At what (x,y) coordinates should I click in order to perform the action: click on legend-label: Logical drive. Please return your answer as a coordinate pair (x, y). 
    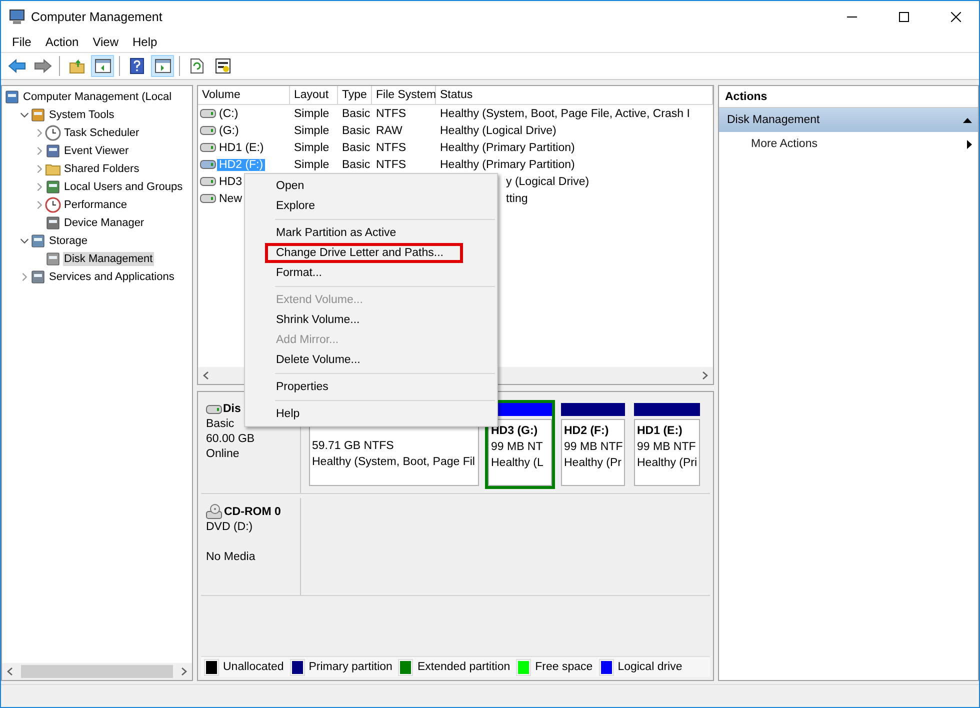
    Looking at the image, I should click on (650, 667).